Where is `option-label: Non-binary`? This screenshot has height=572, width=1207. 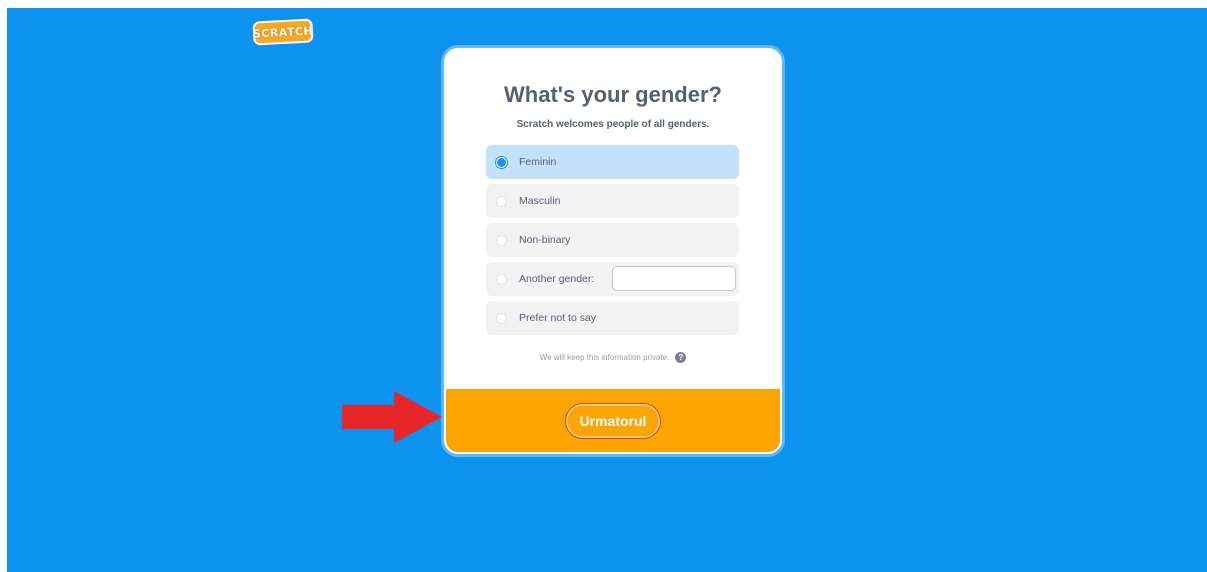 option-label: Non-binary is located at coordinates (545, 240).